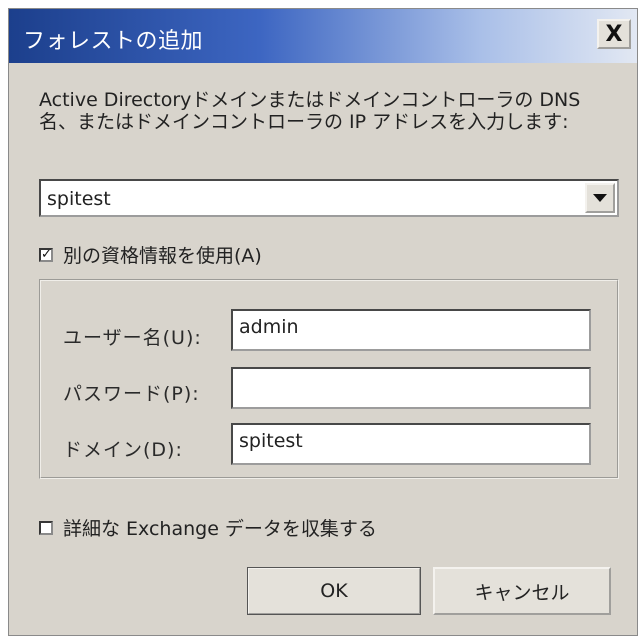 This screenshot has width=642, height=639. Describe the element at coordinates (79, 199) in the screenshot. I see `server-combo-value: spitest` at that location.